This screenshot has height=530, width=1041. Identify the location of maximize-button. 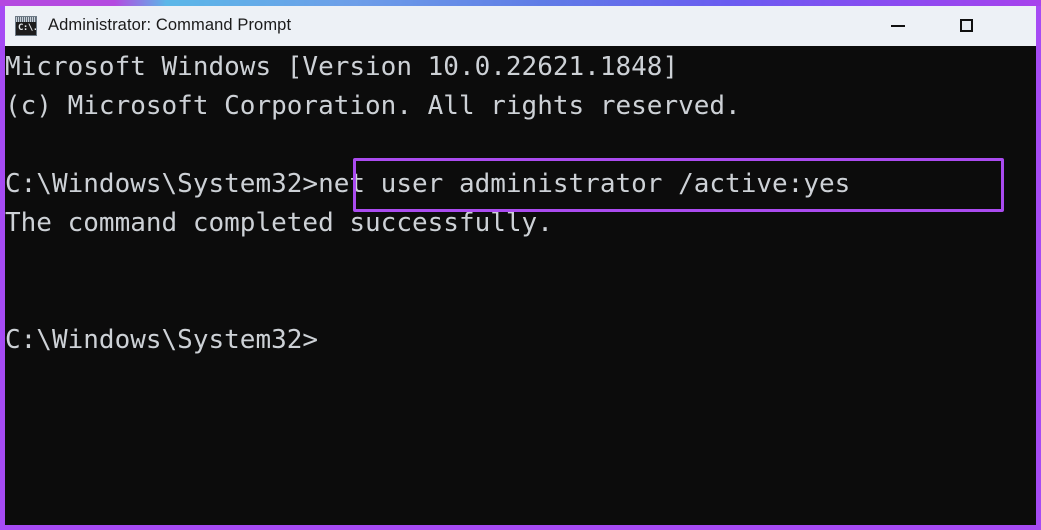
(966, 25).